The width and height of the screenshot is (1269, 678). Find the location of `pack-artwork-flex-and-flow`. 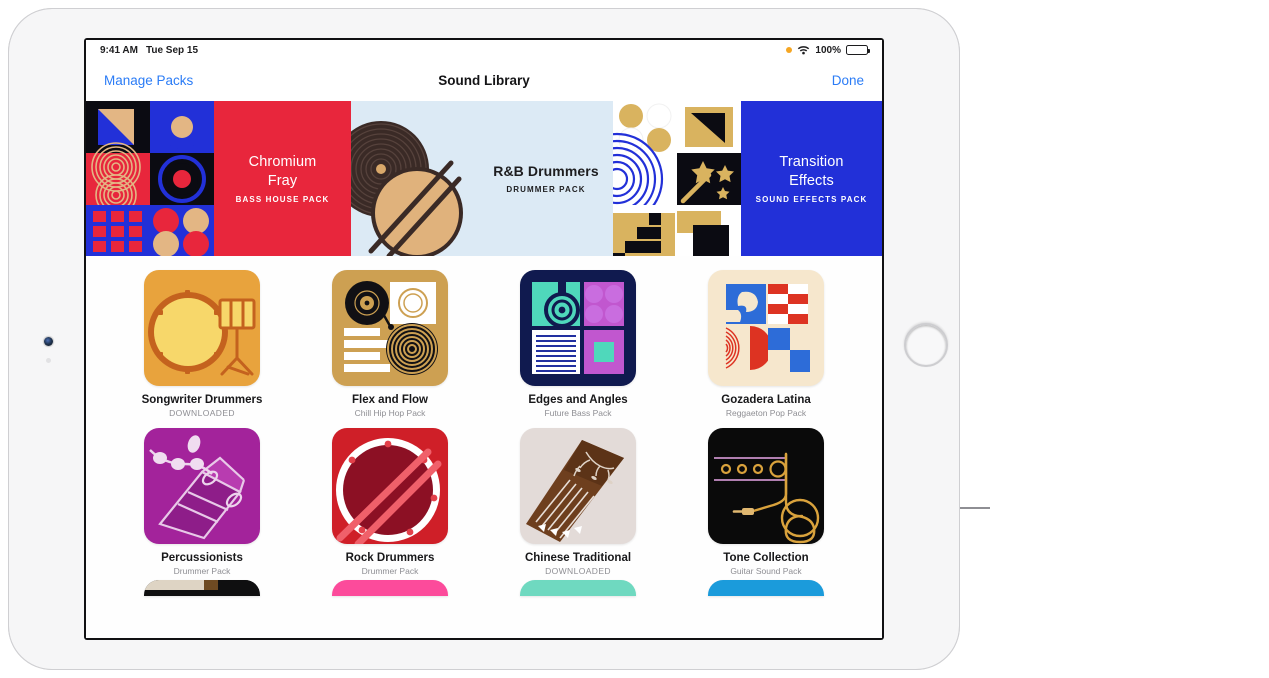

pack-artwork-flex-and-flow is located at coordinates (390, 328).